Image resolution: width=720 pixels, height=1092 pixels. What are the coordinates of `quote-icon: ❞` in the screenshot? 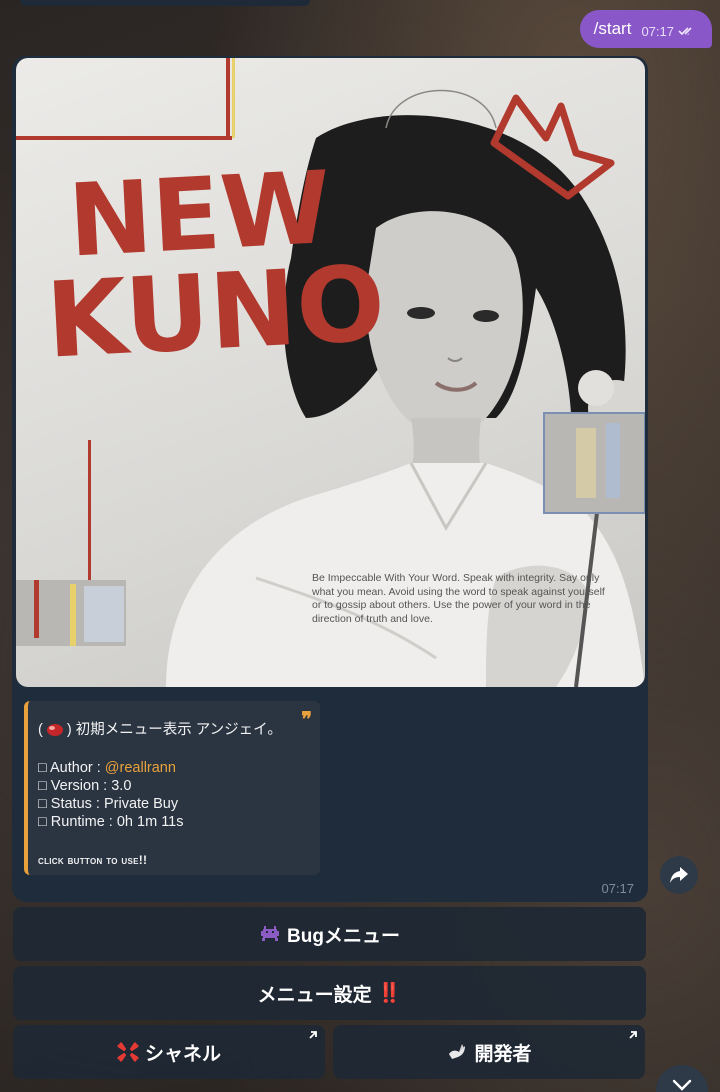 It's located at (306, 719).